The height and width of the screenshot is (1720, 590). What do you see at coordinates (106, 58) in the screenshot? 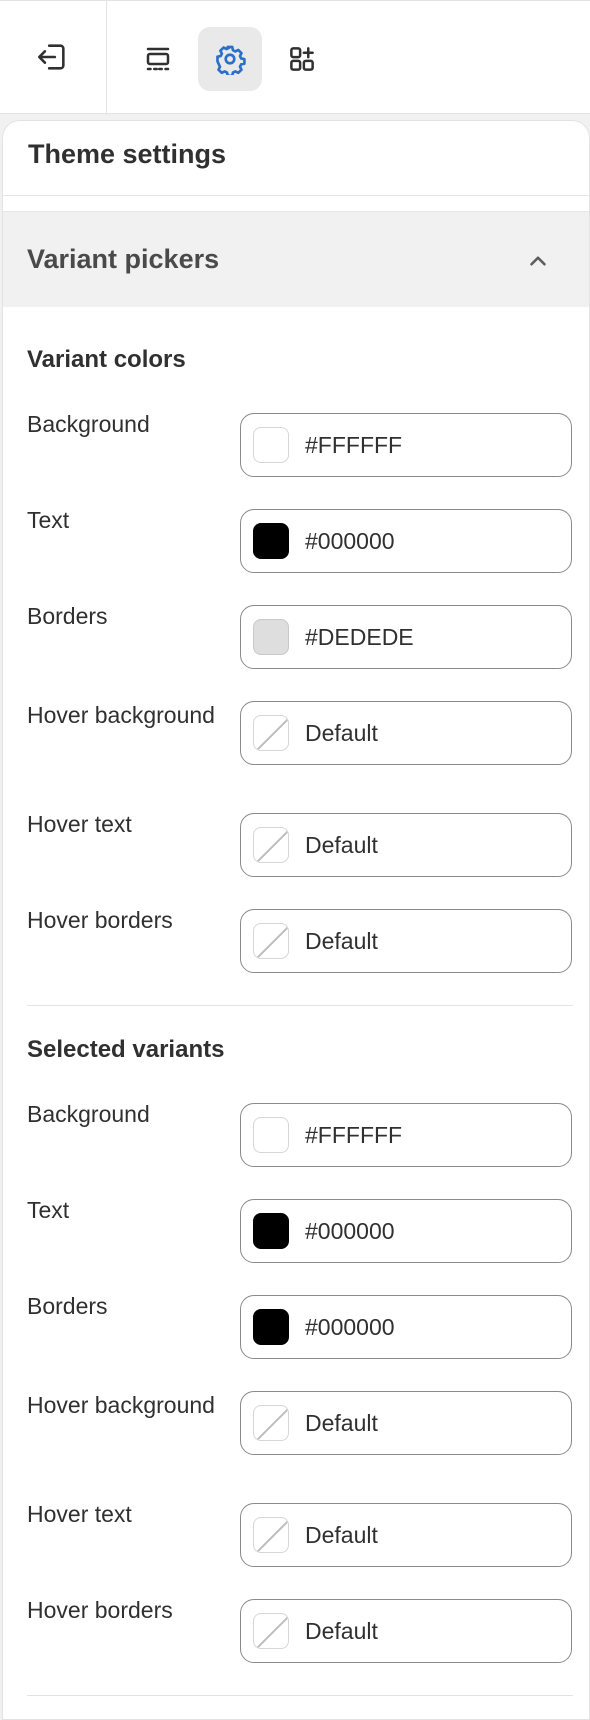
I see `toolbar-divider` at bounding box center [106, 58].